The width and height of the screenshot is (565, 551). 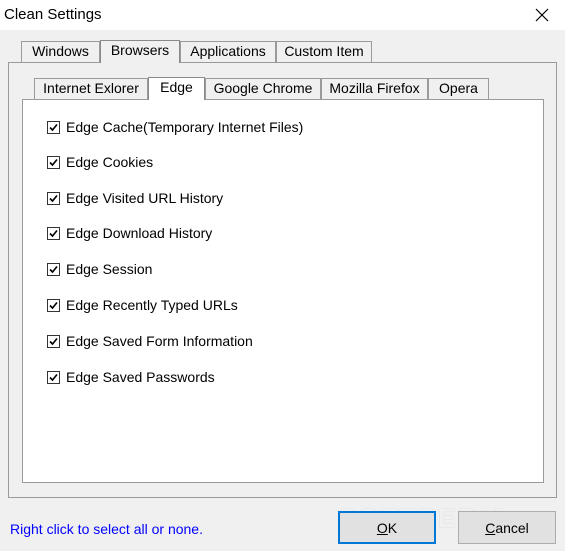 I want to click on option-label: Edge Recently Typed URLs, so click(x=152, y=305).